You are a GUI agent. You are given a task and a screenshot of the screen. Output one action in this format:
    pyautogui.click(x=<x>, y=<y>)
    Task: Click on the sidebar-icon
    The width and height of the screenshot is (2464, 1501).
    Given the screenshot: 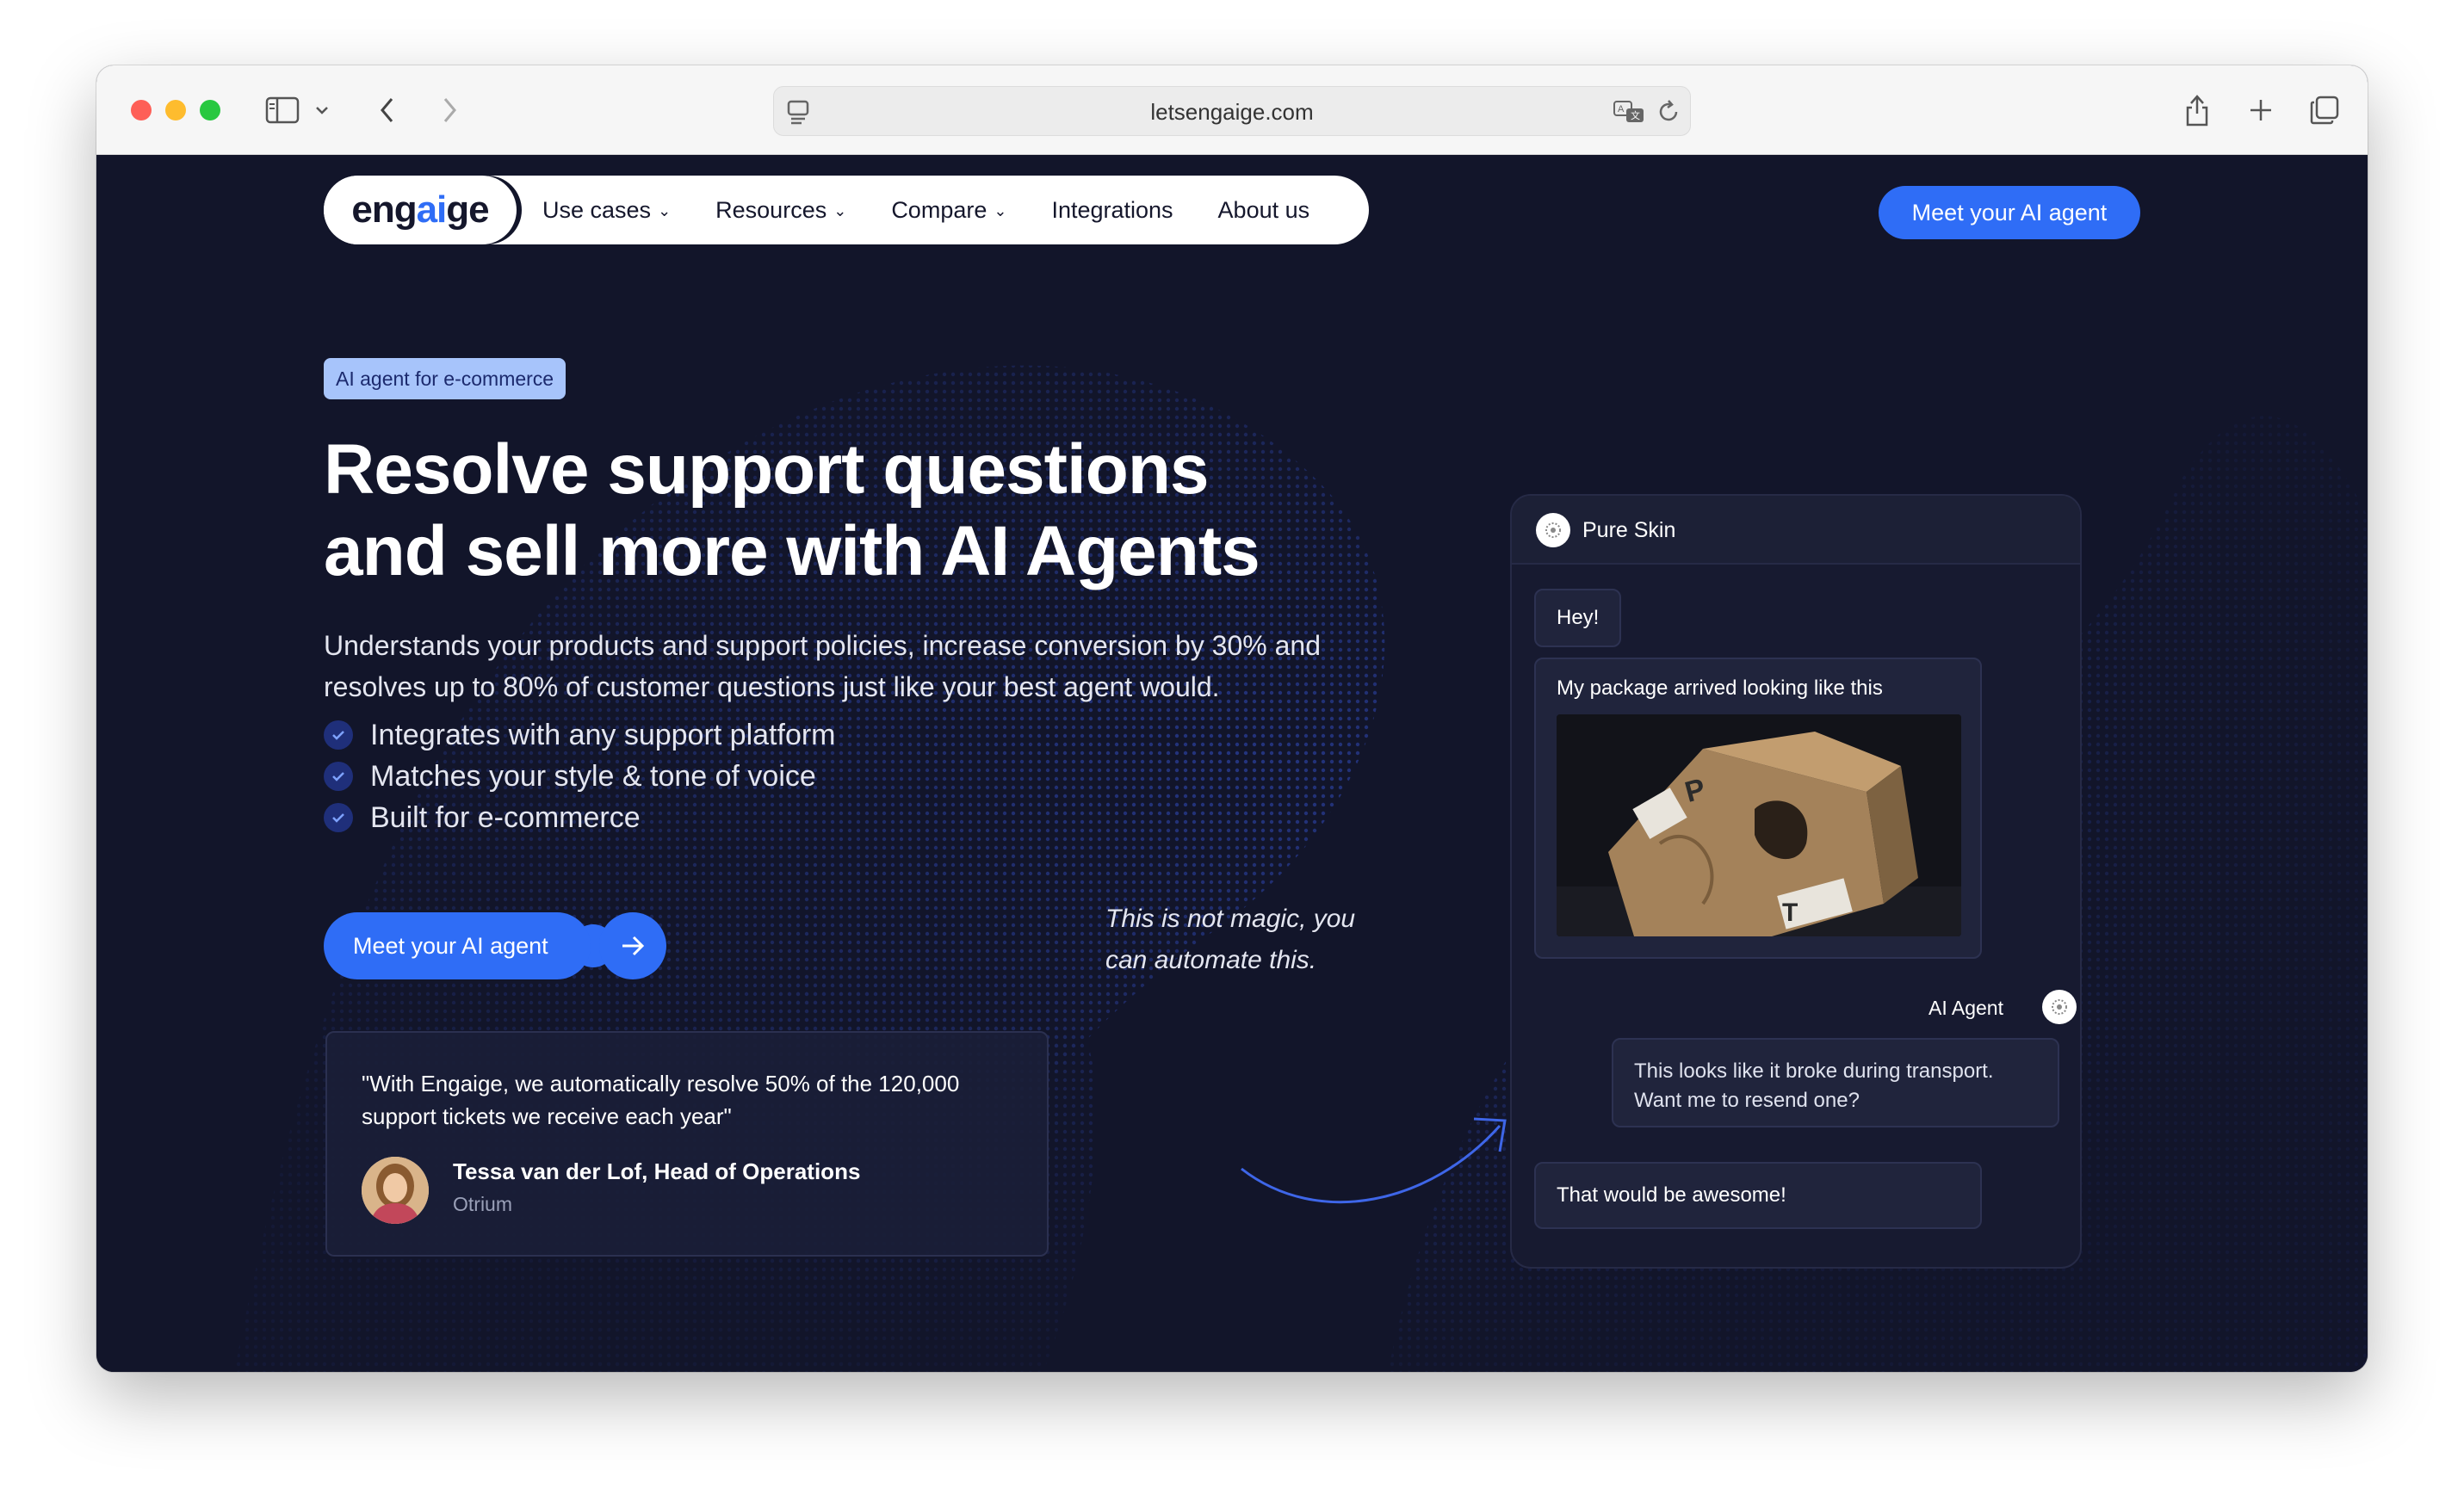 What is the action you would take?
    pyautogui.click(x=282, y=110)
    